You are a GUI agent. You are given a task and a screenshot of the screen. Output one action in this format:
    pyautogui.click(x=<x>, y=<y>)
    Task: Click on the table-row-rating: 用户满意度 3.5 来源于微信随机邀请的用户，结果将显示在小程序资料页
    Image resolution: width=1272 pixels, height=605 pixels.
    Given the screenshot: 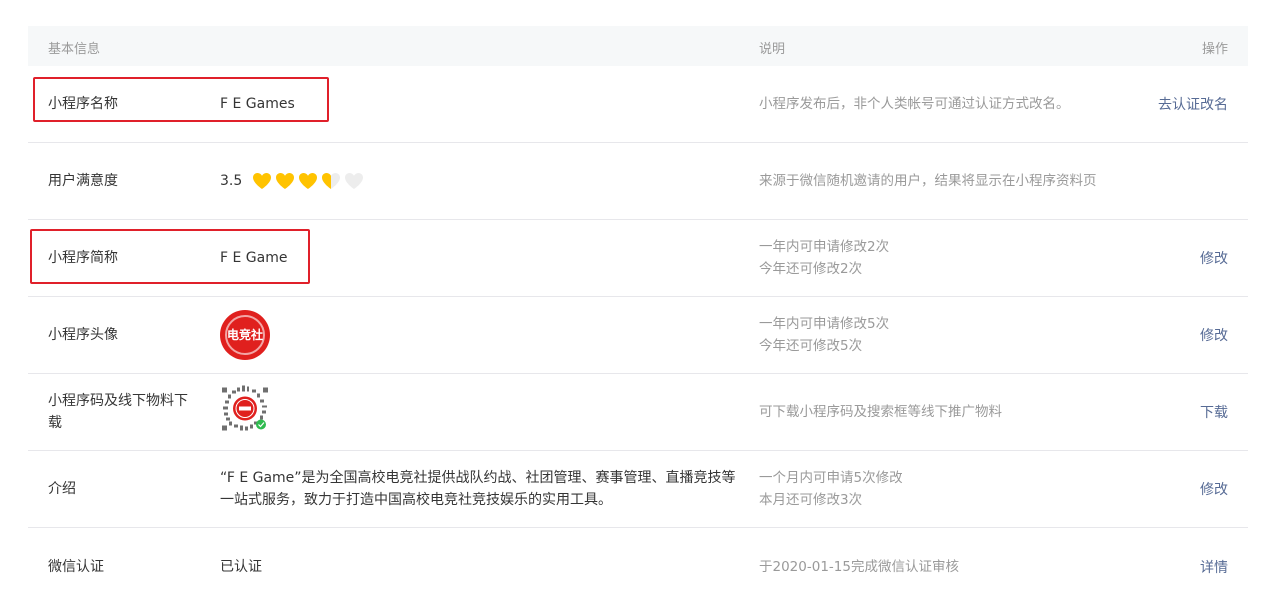 What is the action you would take?
    pyautogui.click(x=638, y=181)
    